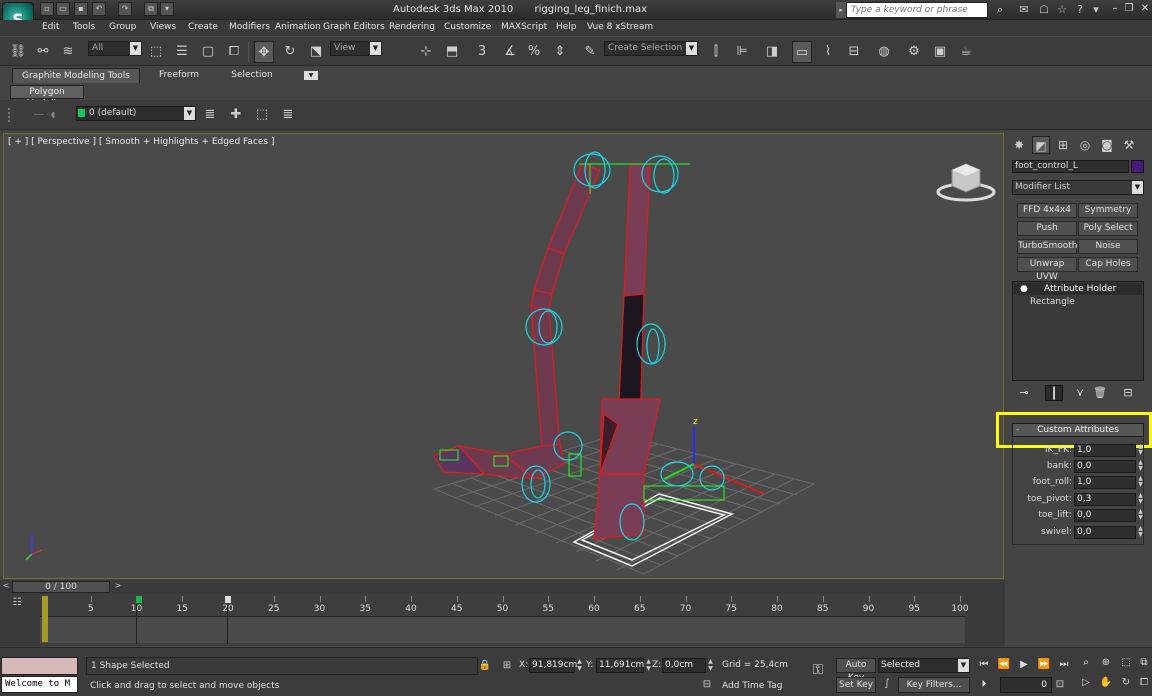 This screenshot has height=696, width=1152. Describe the element at coordinates (47, 97) in the screenshot. I see `tab-polygon-modeling: Polygon Modeling` at that location.